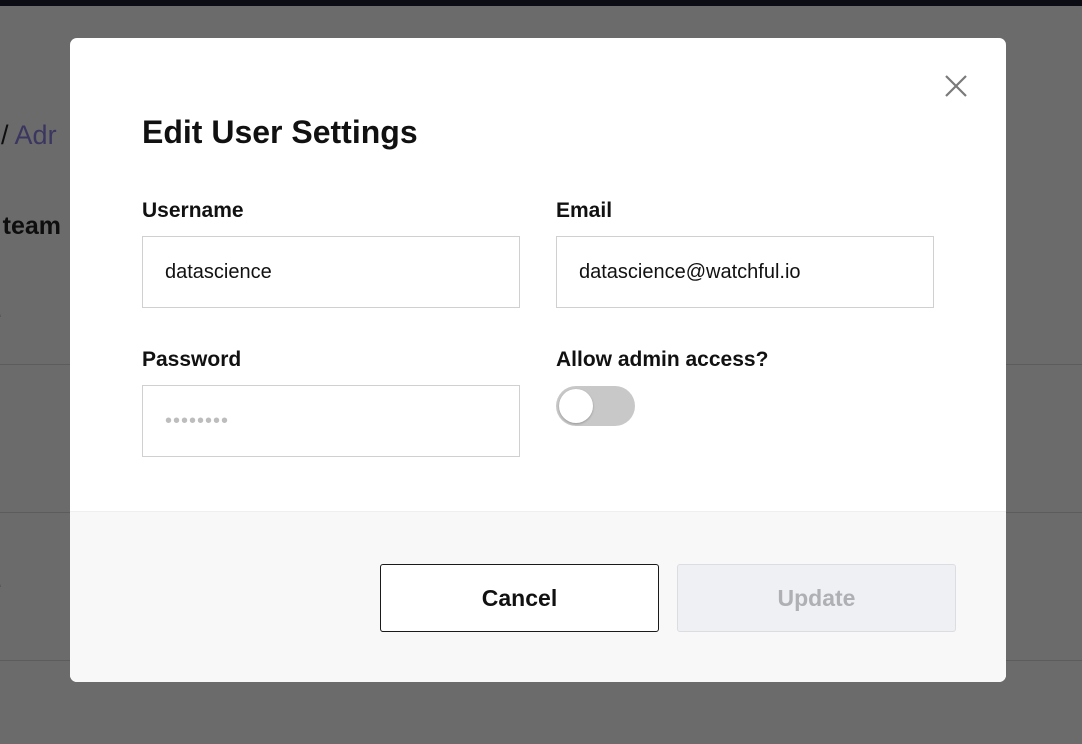 The image size is (1082, 744). What do you see at coordinates (192, 359) in the screenshot?
I see `password-label: Password` at bounding box center [192, 359].